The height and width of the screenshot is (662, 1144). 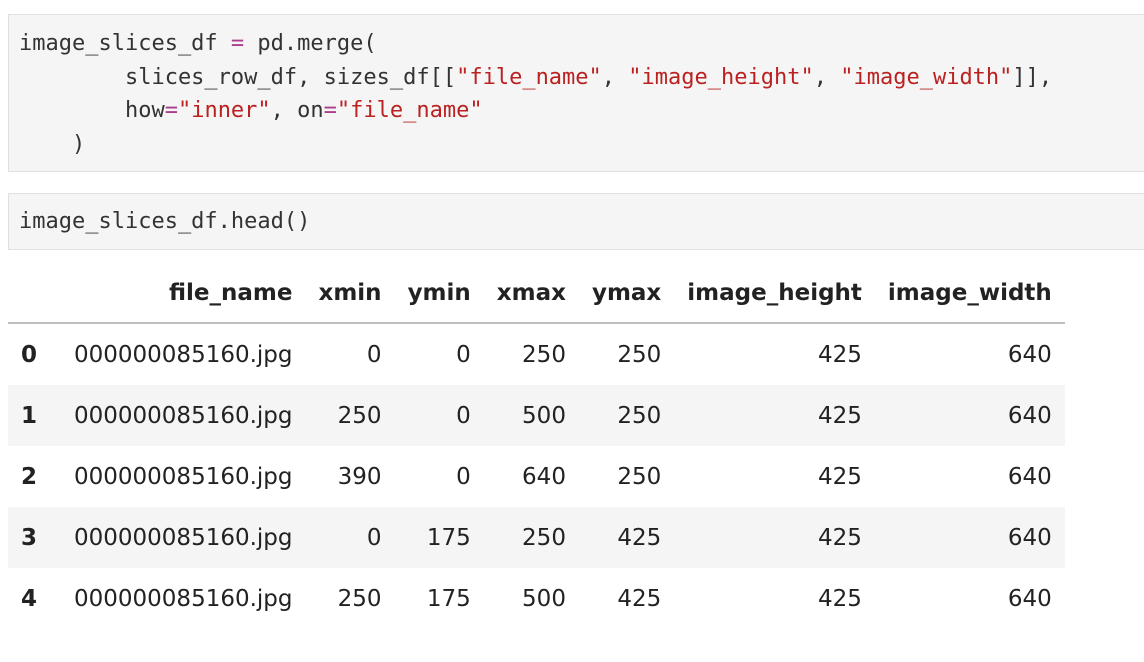 What do you see at coordinates (29, 415) in the screenshot?
I see `row-index: 1` at bounding box center [29, 415].